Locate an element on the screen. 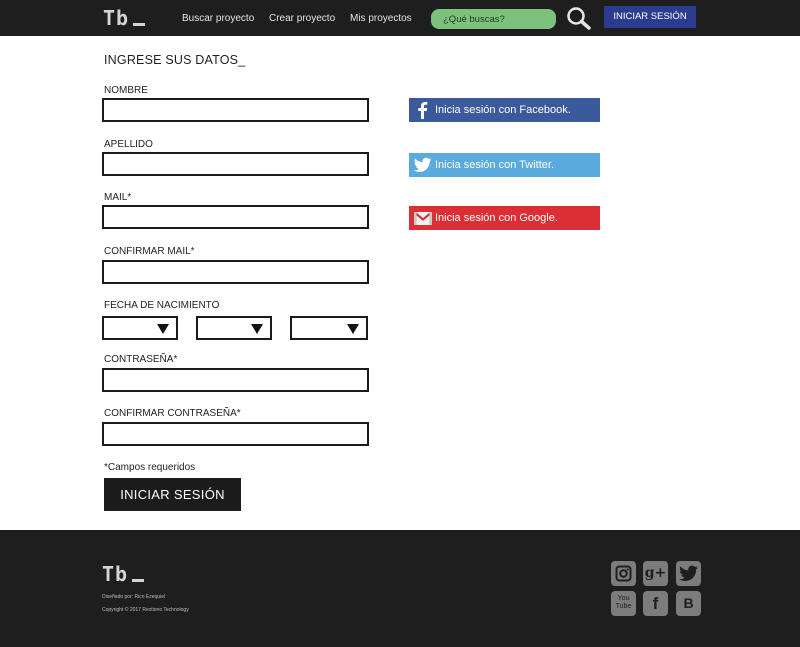  label-nombre: NOMBRE is located at coordinates (126, 90).